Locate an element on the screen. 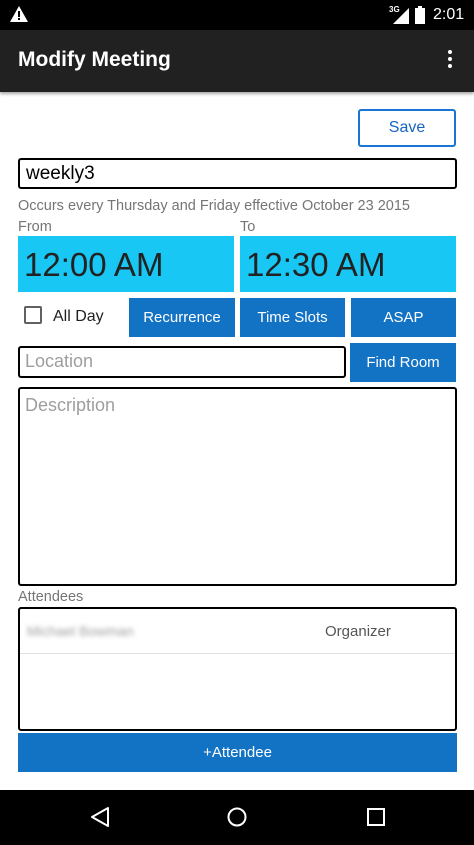 Image resolution: width=474 pixels, height=845 pixels. battery-icon is located at coordinates (420, 15).